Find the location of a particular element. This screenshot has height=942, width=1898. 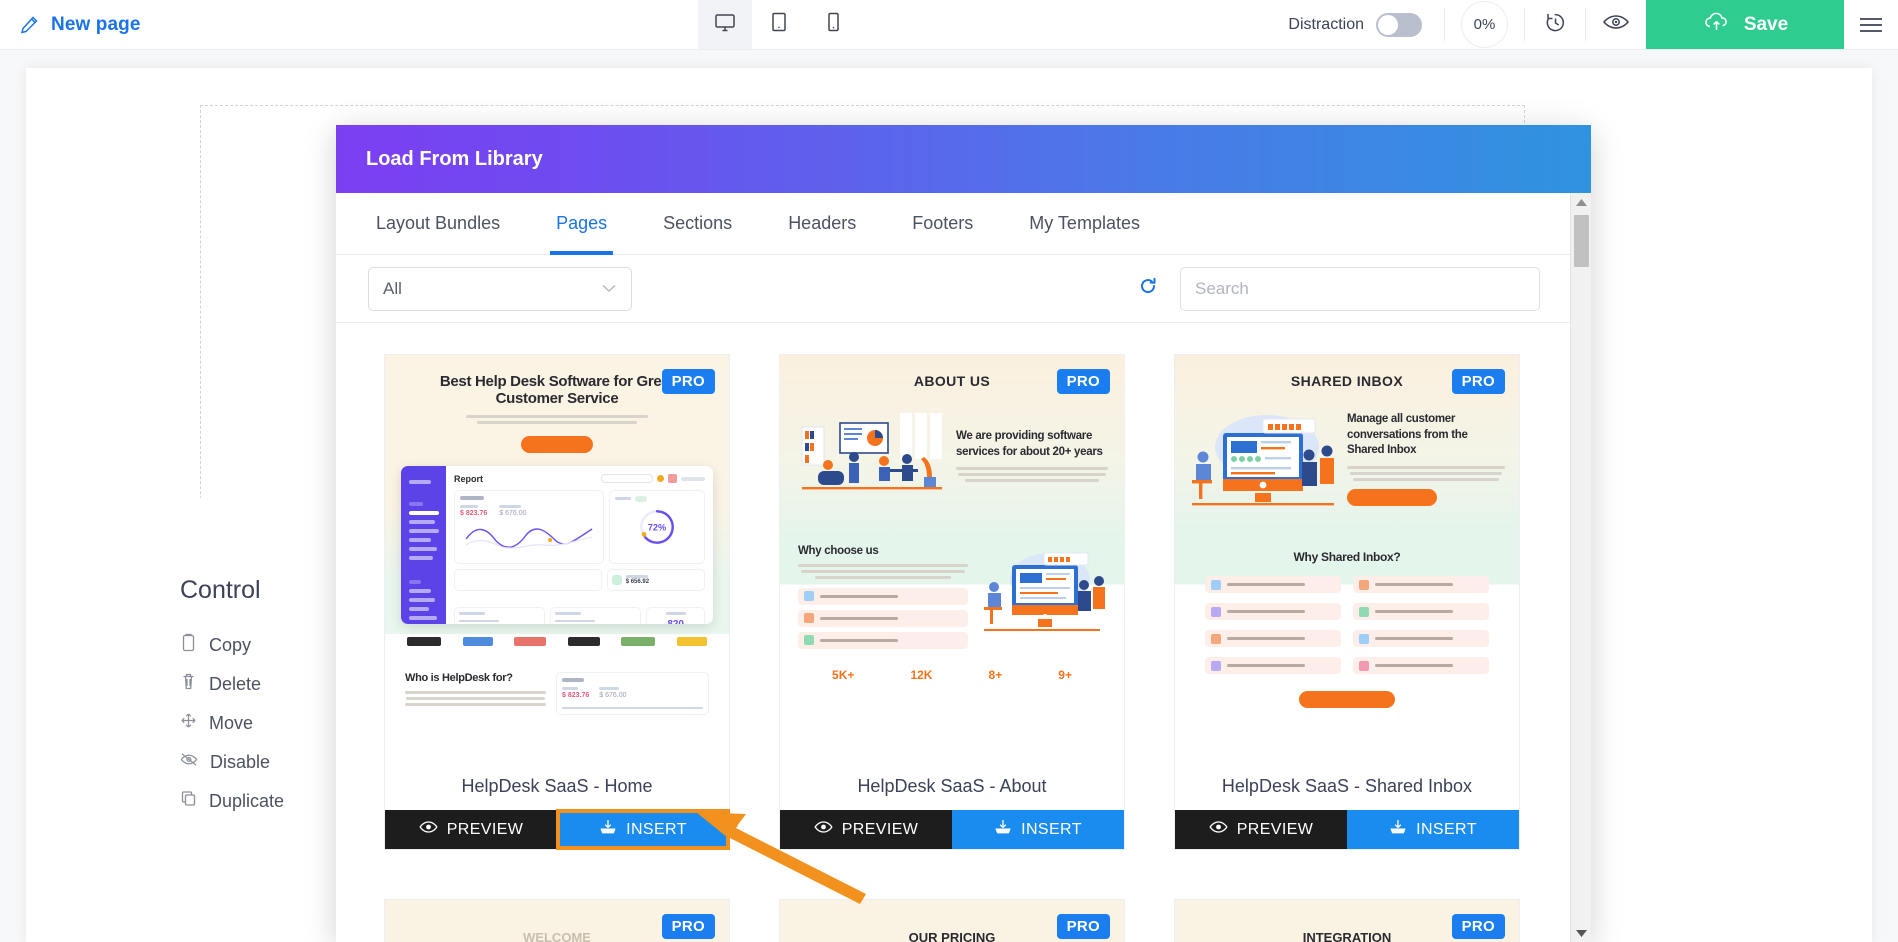

control-item-label: Copy is located at coordinates (230, 644).